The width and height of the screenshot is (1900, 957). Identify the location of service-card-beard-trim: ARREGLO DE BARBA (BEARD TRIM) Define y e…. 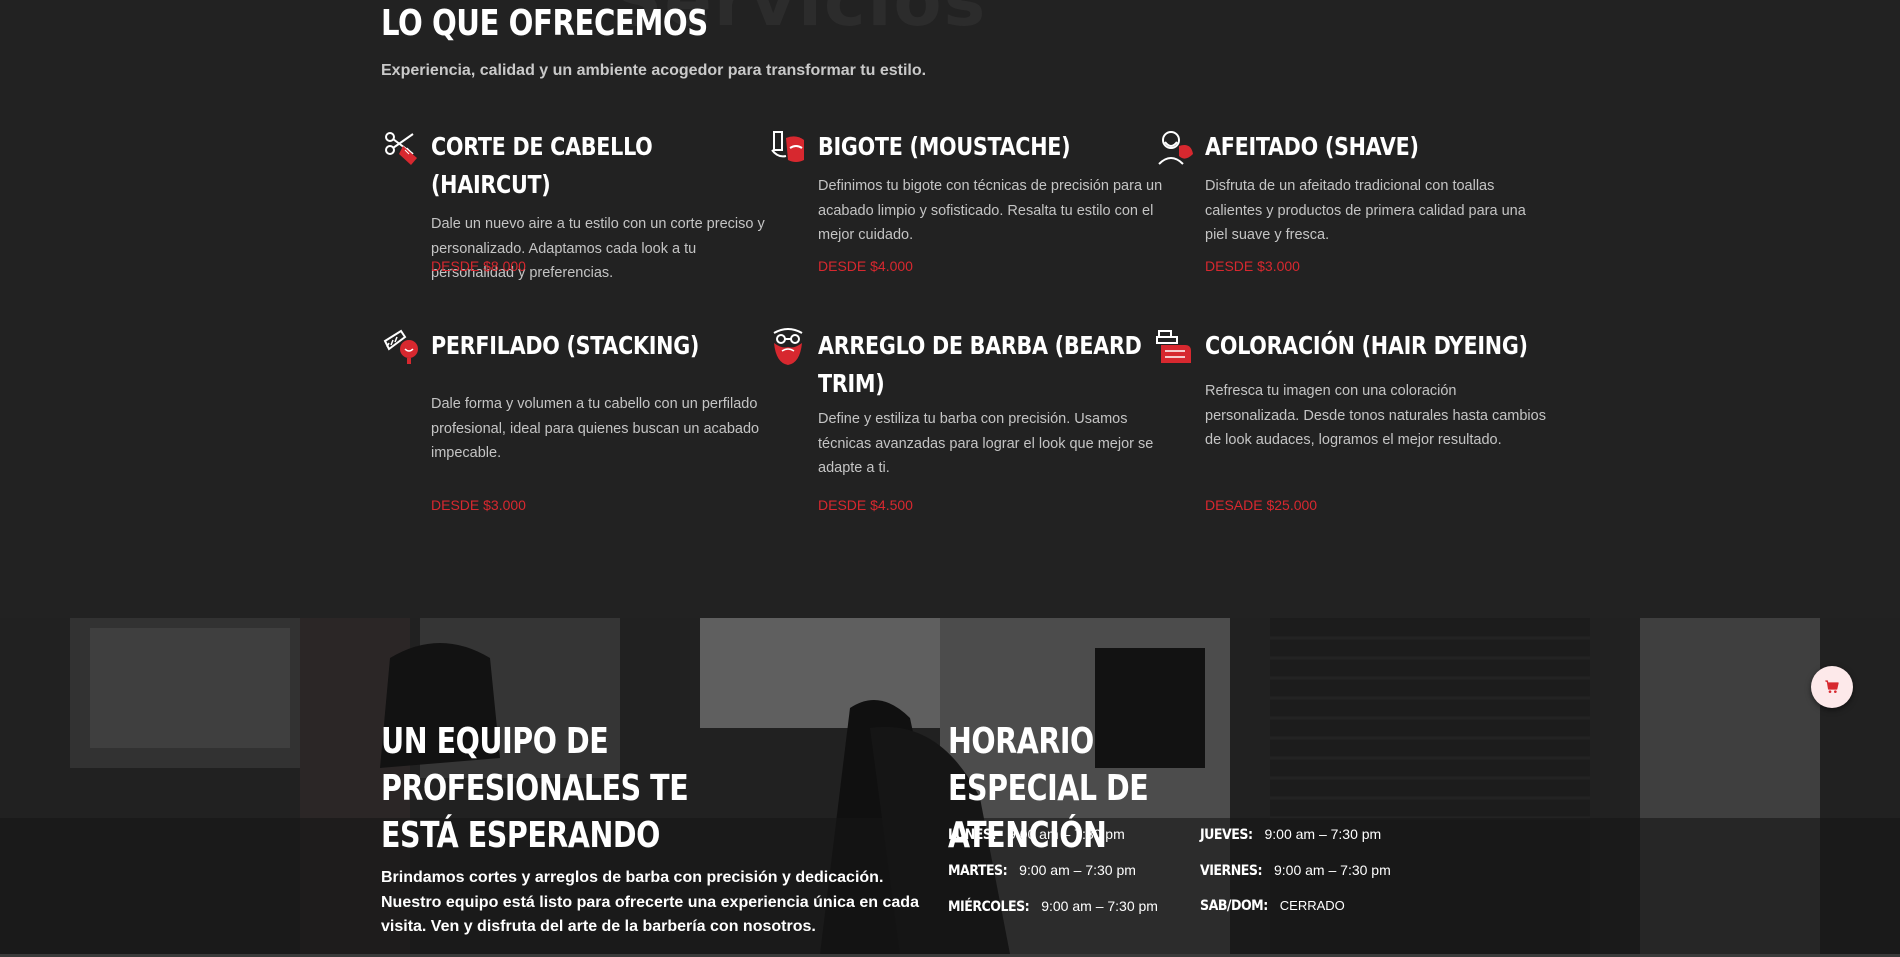
(968, 420).